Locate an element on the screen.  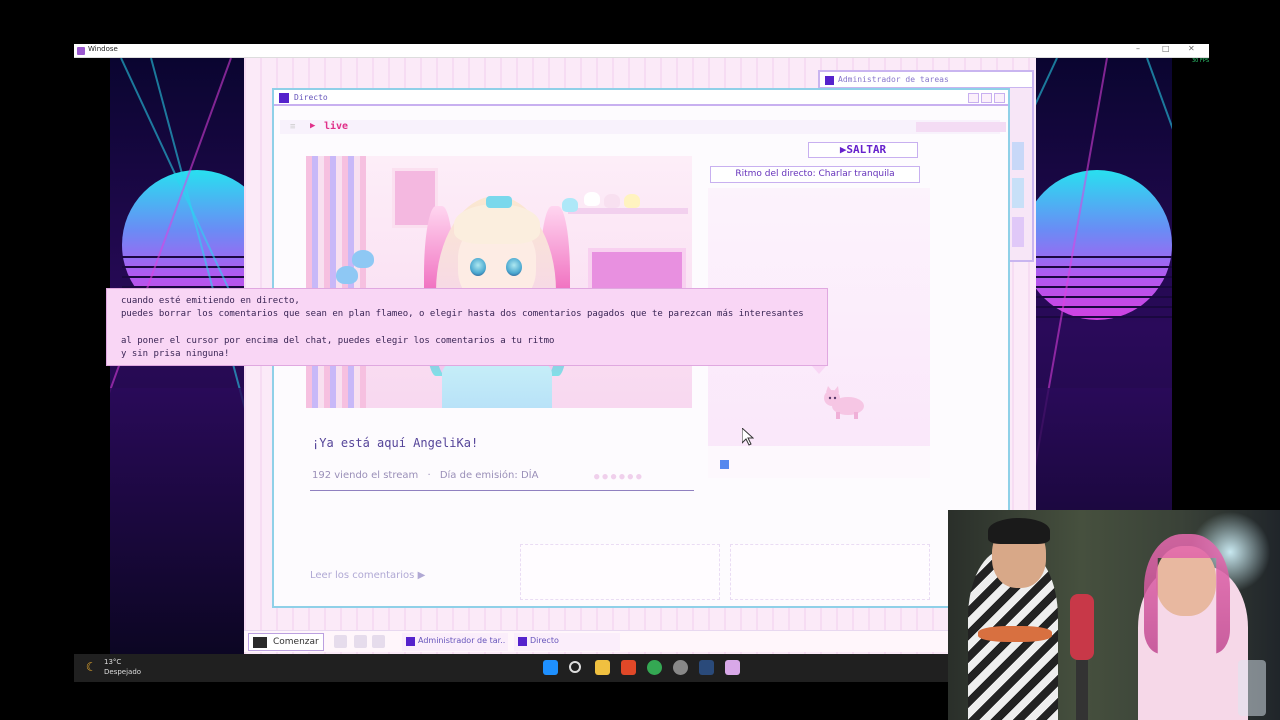
dialog-line: y sin prisa ninguna! is located at coordinates (175, 354).